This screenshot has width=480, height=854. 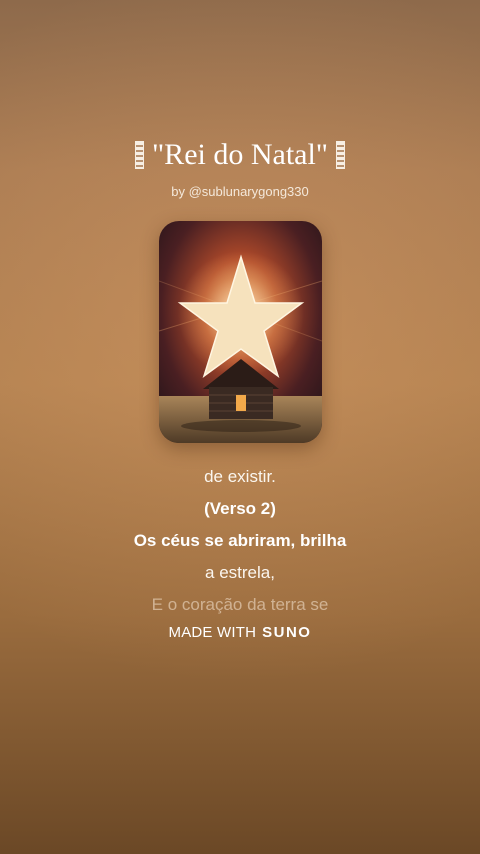 I want to click on artist-byline: by @sublunarygong330, so click(x=240, y=191).